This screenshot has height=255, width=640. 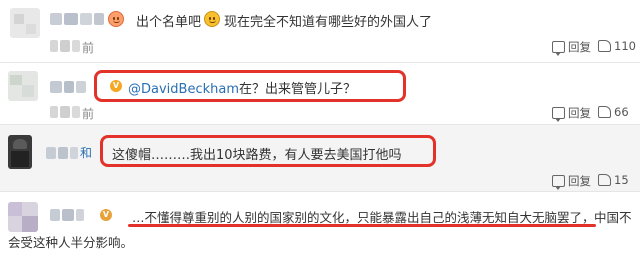 What do you see at coordinates (169, 22) in the screenshot?
I see `comment-text: 出个名单吧` at bounding box center [169, 22].